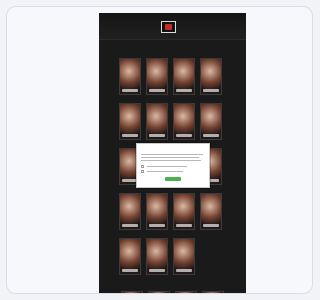 The height and width of the screenshot is (300, 320). I want to click on site-logo, so click(168, 27).